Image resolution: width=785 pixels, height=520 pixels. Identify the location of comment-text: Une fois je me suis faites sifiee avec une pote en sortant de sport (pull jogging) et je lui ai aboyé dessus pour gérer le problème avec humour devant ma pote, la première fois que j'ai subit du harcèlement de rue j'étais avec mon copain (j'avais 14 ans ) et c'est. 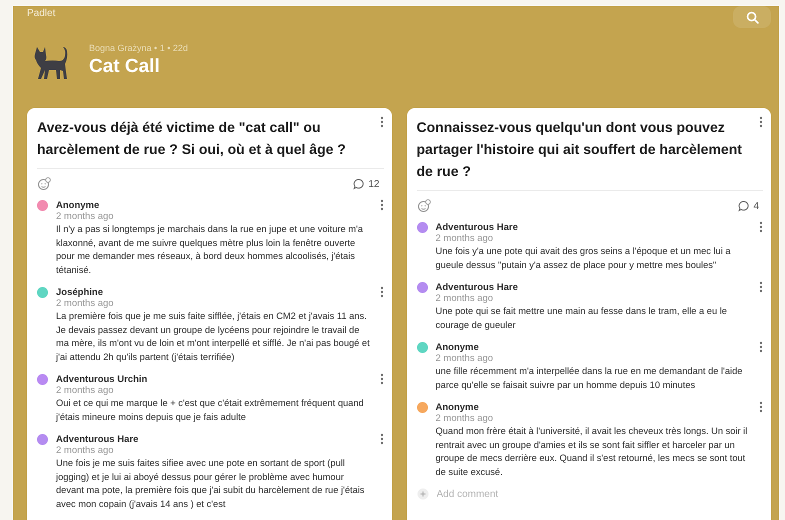
(211, 484).